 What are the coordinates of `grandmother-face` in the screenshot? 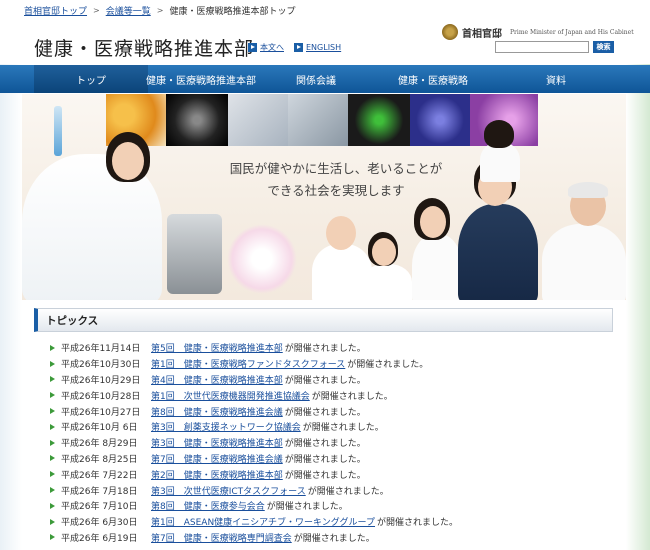 It's located at (341, 233).